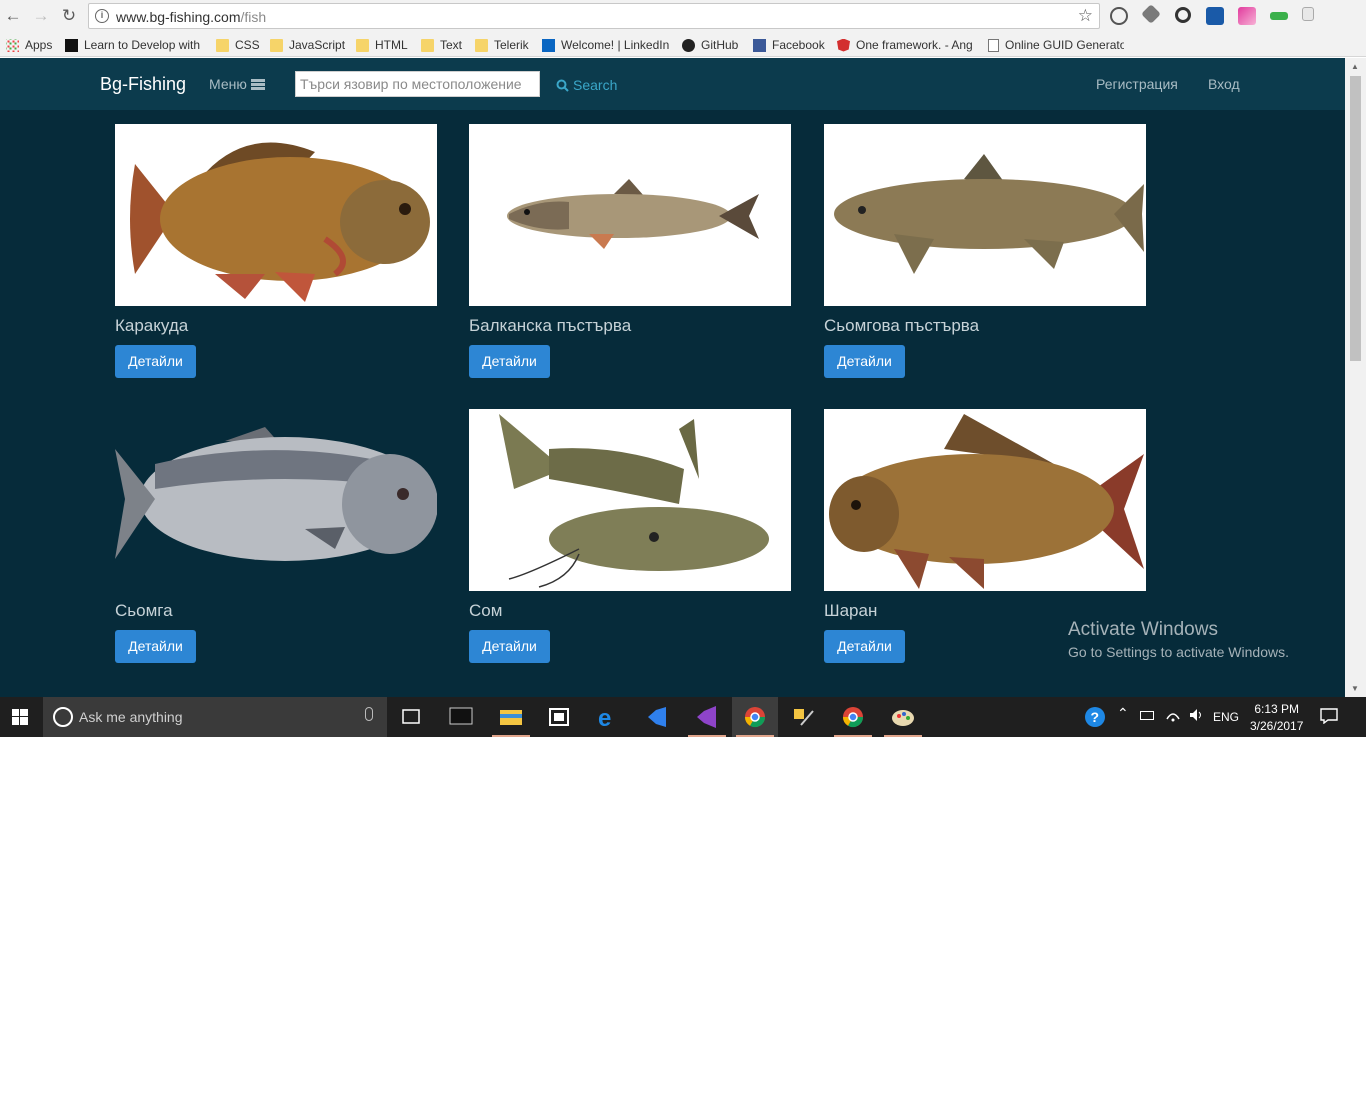 This screenshot has width=1366, height=1103. Describe the element at coordinates (20, 717) in the screenshot. I see `windows-logo-icon` at that location.